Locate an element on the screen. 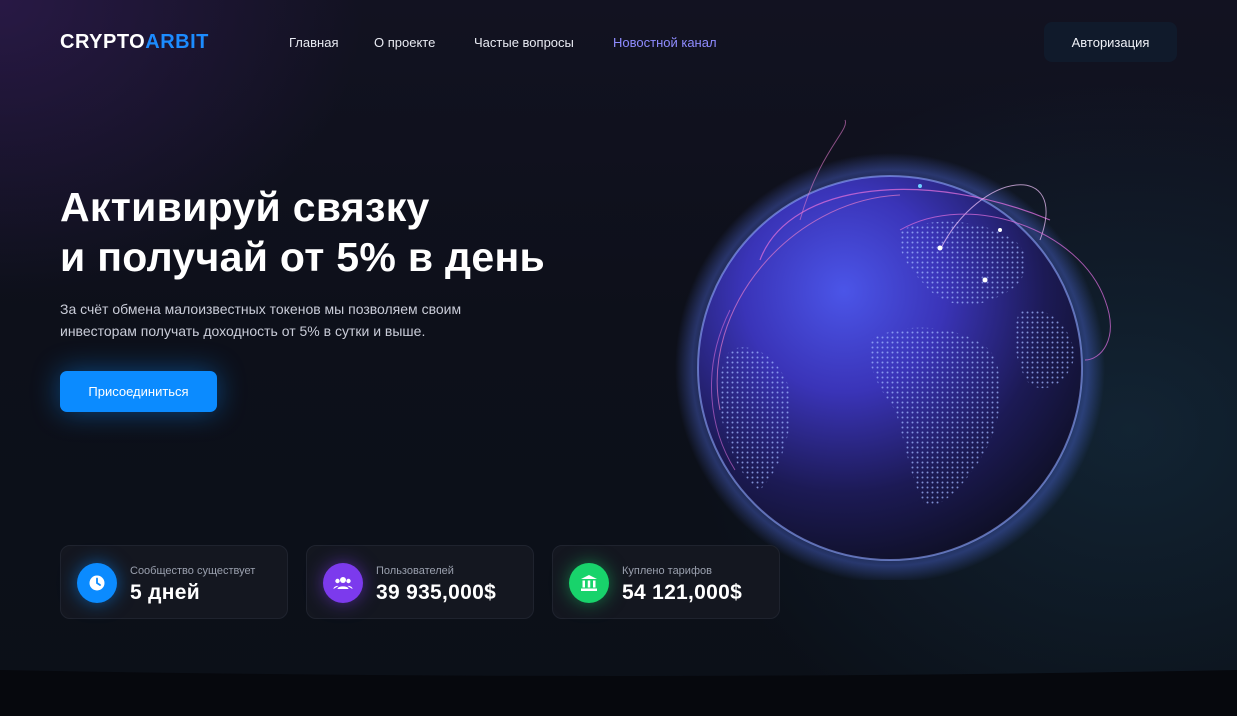 This screenshot has width=1237, height=716. nav-item-faq: Частые вопросы is located at coordinates (543, 42).